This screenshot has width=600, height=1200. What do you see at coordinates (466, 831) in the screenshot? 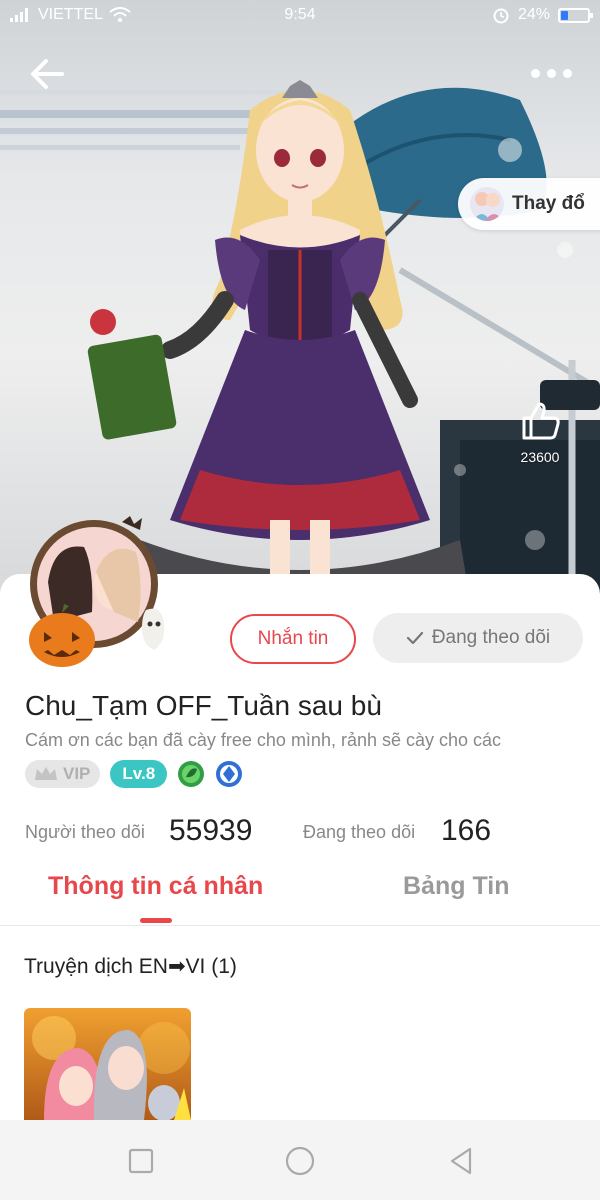
I see `following-count: 166` at bounding box center [466, 831].